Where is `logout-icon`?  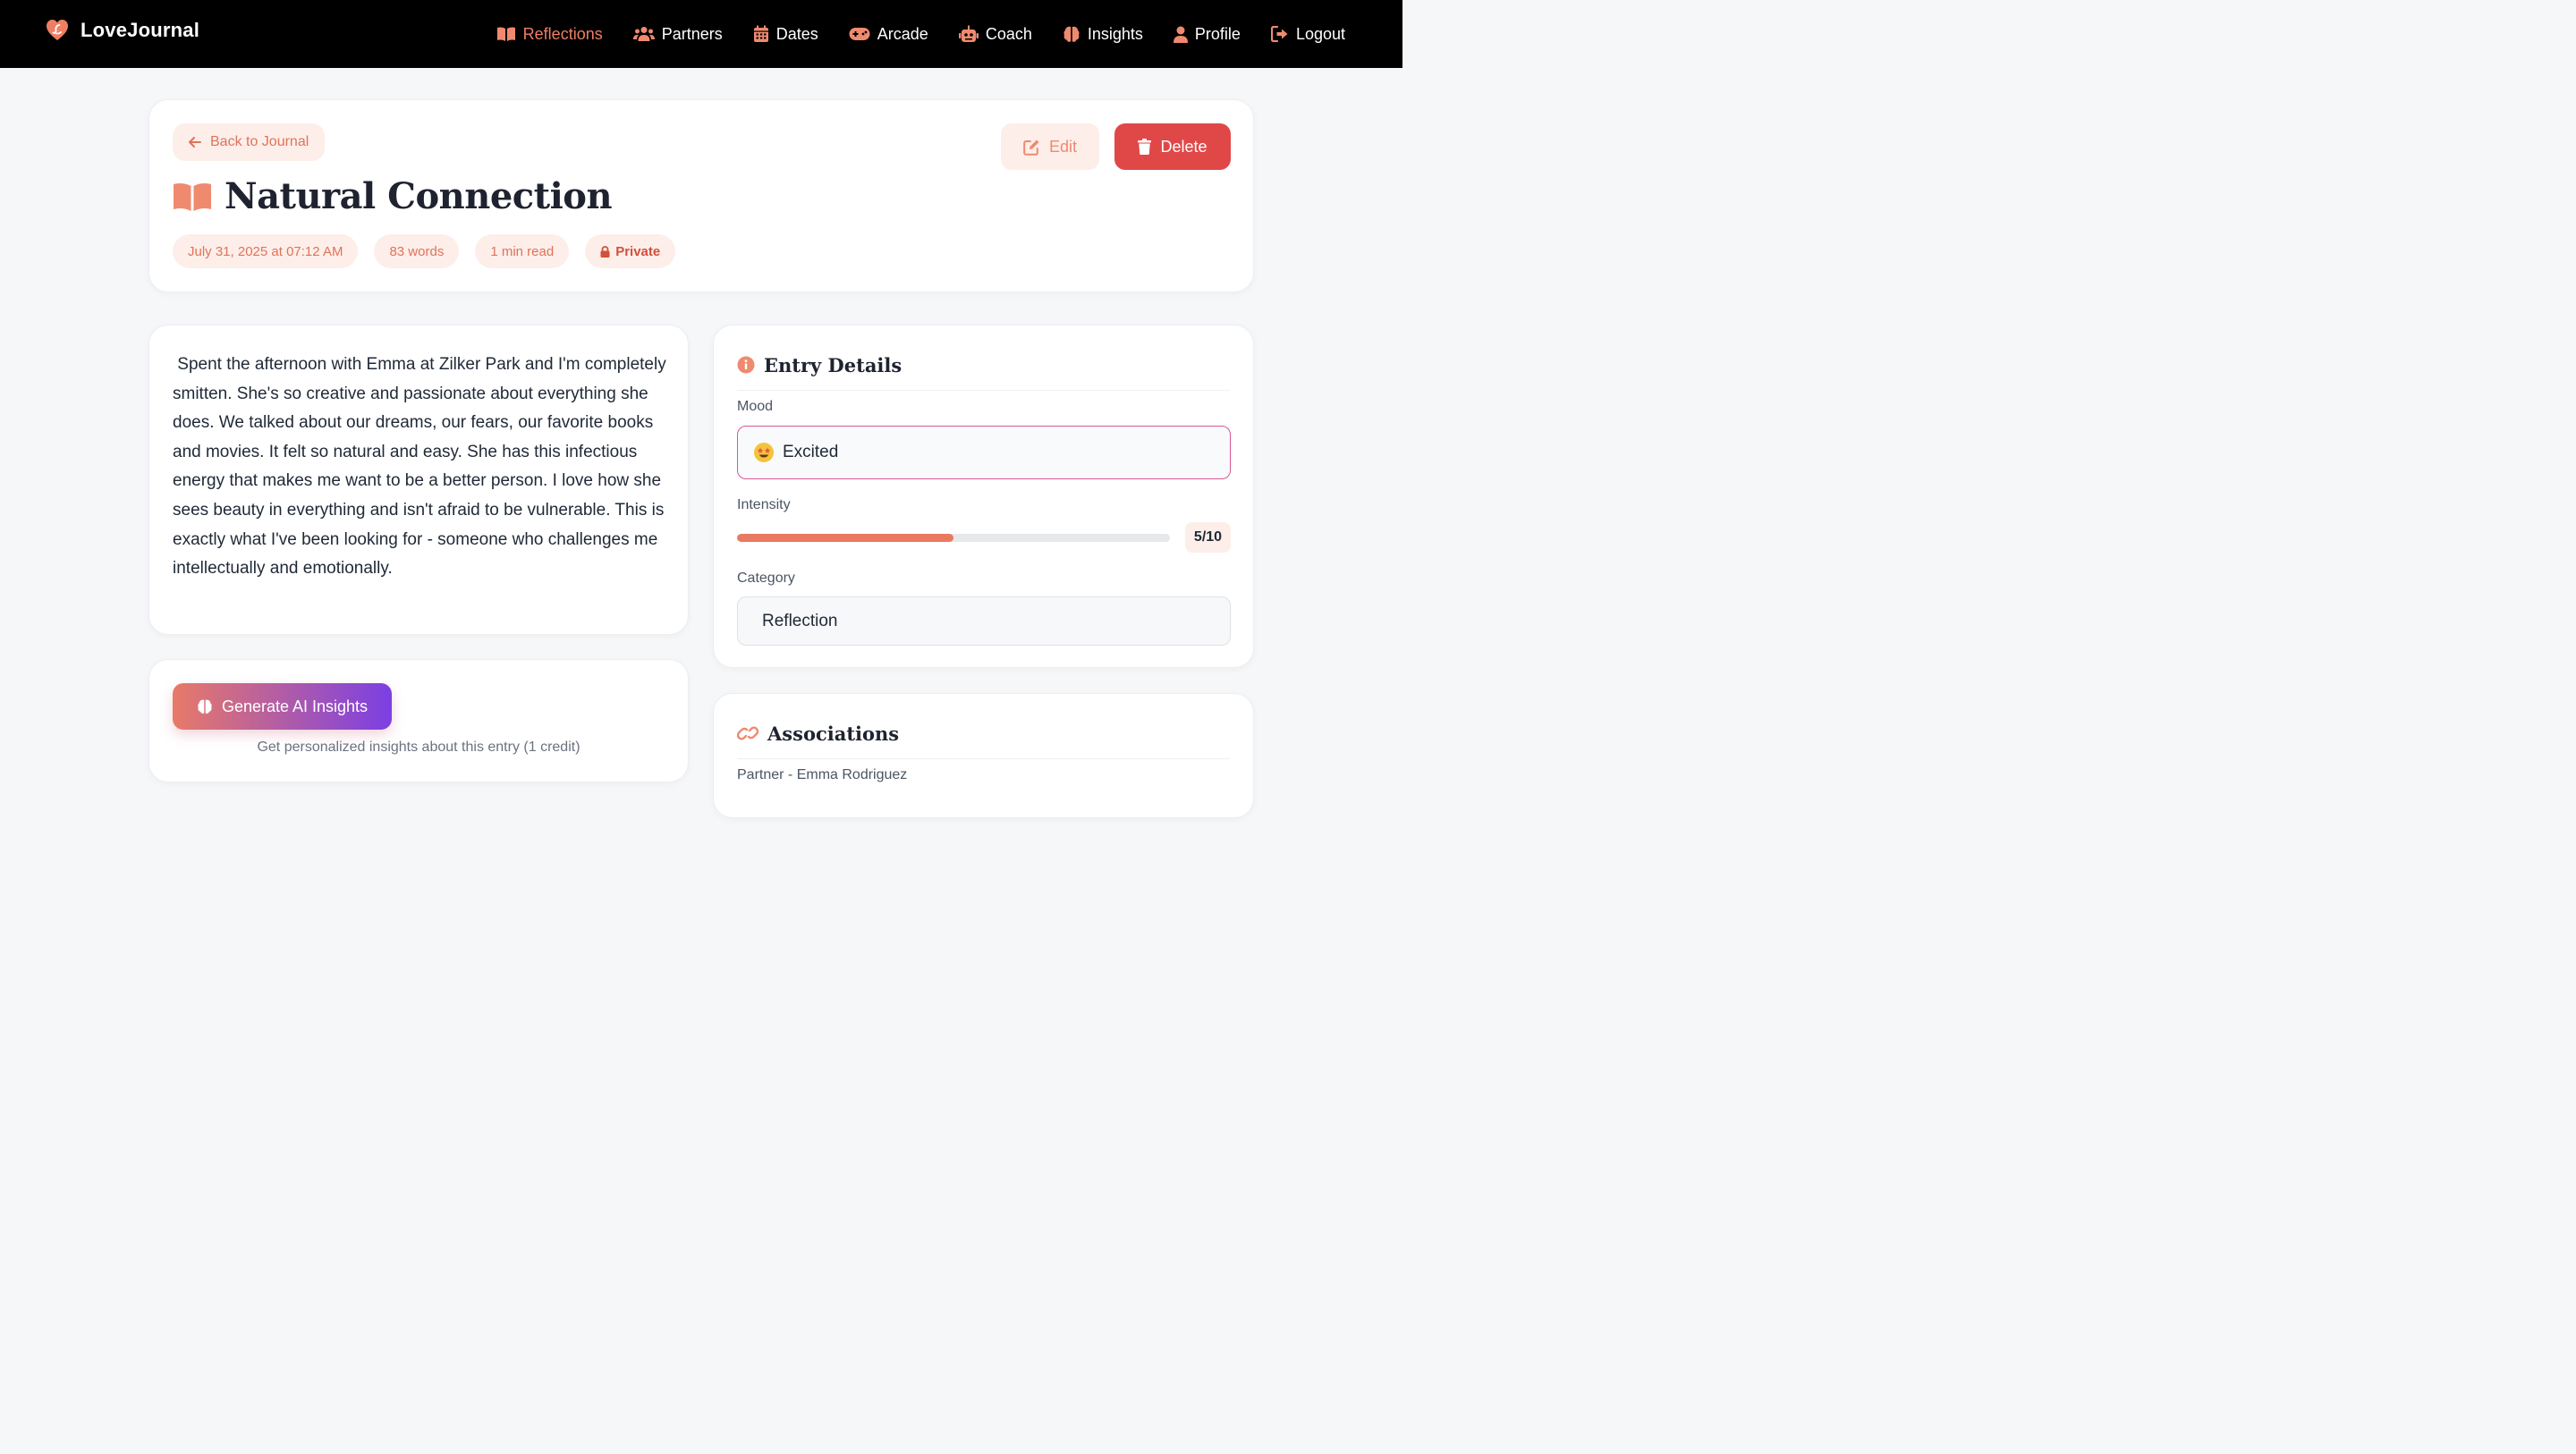 logout-icon is located at coordinates (1279, 34).